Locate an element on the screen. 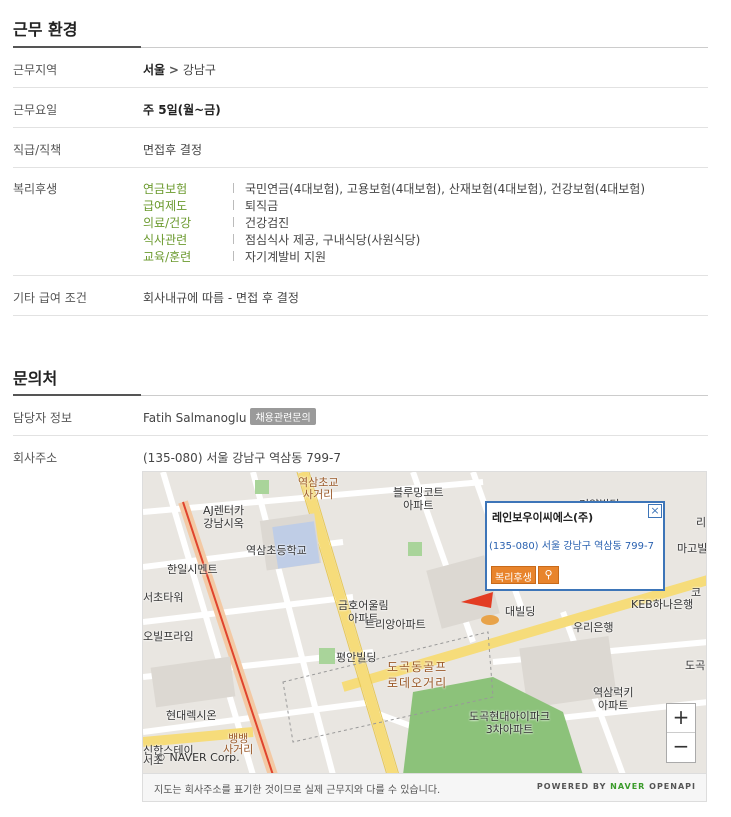 The image size is (731, 817). location-value: 서울 > 강남구 is located at coordinates (179, 69).